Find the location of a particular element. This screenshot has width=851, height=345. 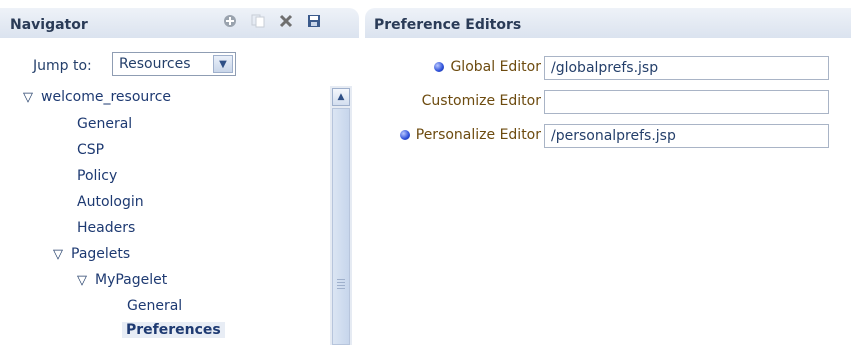

customize-editor-row: Customize Editor is located at coordinates (608, 102).